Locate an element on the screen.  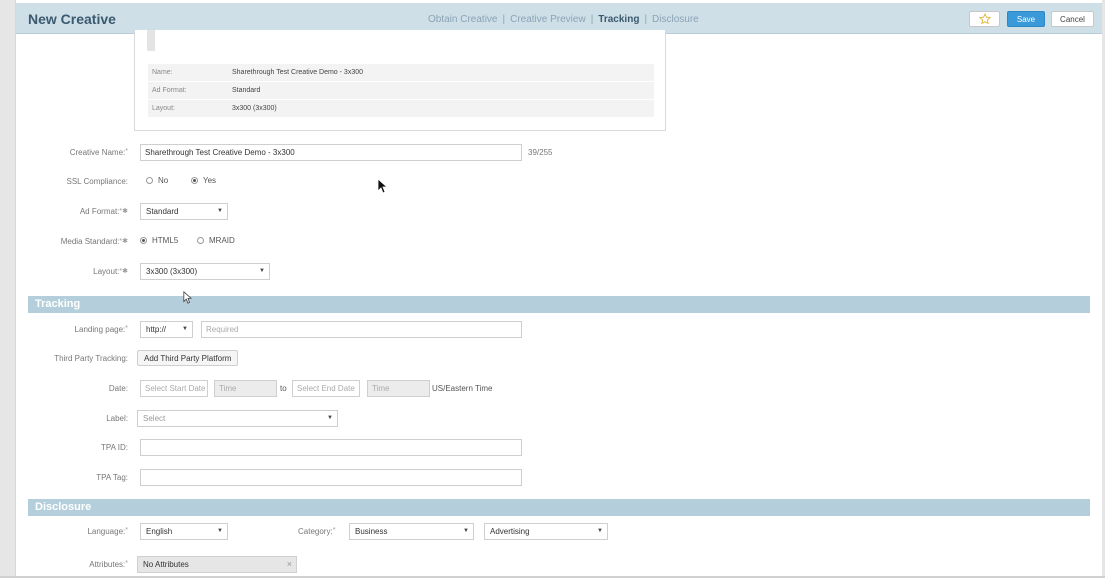
subcategory-select: Advertising ▼ is located at coordinates (546, 531).